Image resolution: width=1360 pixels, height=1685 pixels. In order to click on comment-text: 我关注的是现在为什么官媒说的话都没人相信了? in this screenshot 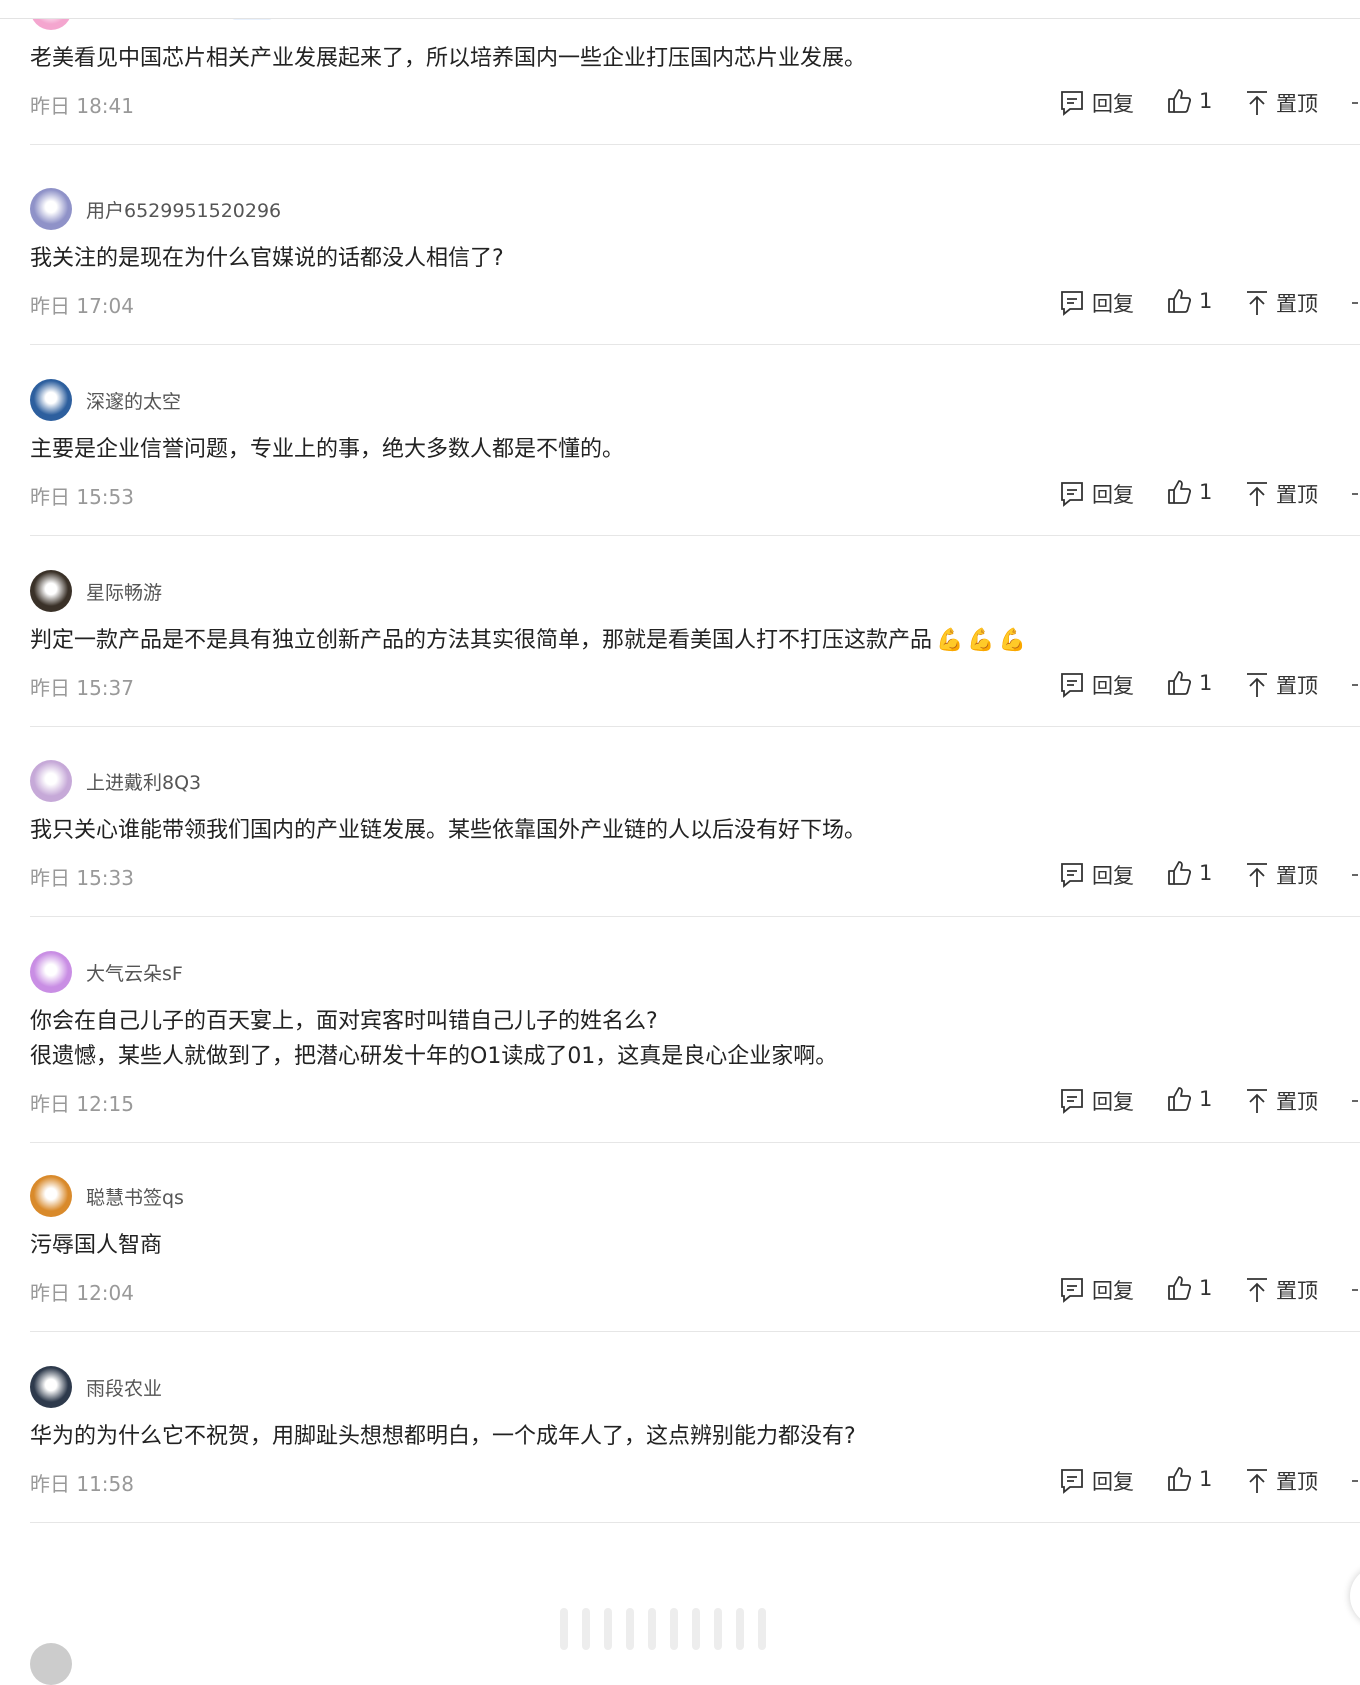, I will do `click(267, 259)`.